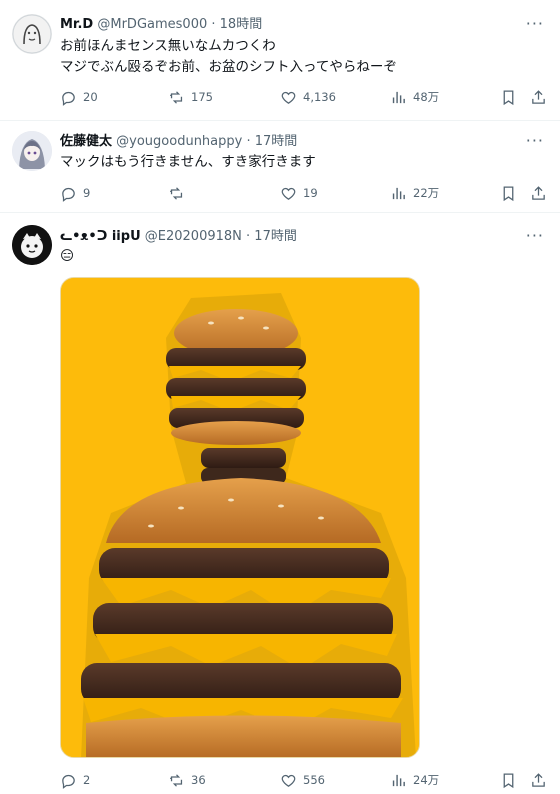 This screenshot has height=794, width=560. Describe the element at coordinates (32, 151) in the screenshot. I see `avatar-sato` at that location.